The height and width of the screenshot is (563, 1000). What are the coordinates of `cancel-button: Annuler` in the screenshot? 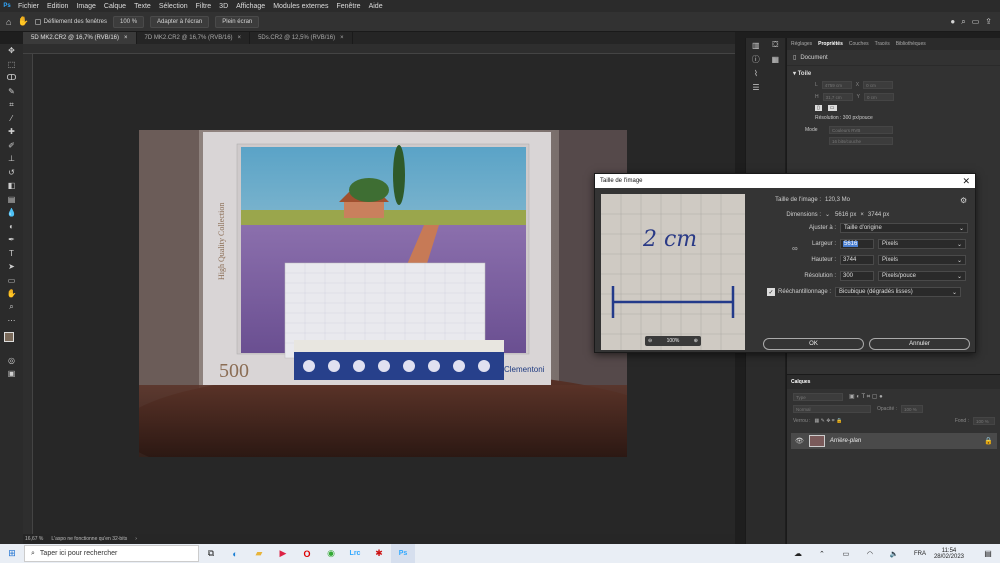 It's located at (919, 344).